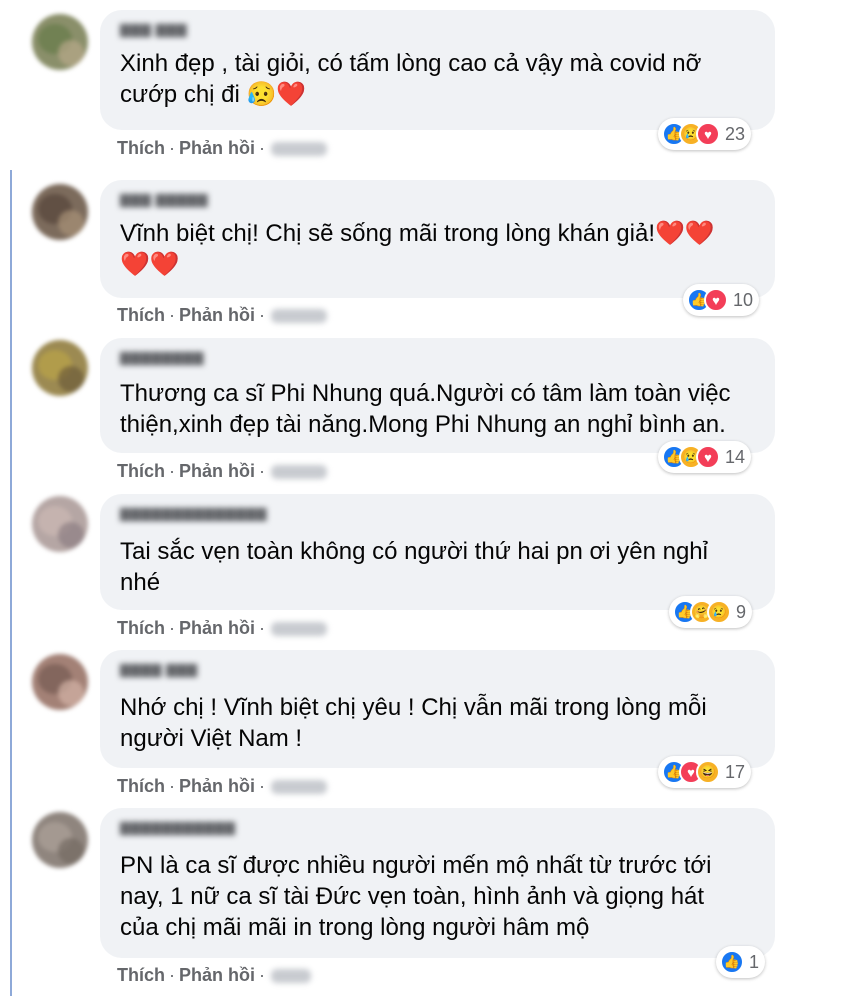  Describe the element at coordinates (153, 29) in the screenshot. I see `author-name-redacted: ▇▇▇ ▇▇▇` at that location.